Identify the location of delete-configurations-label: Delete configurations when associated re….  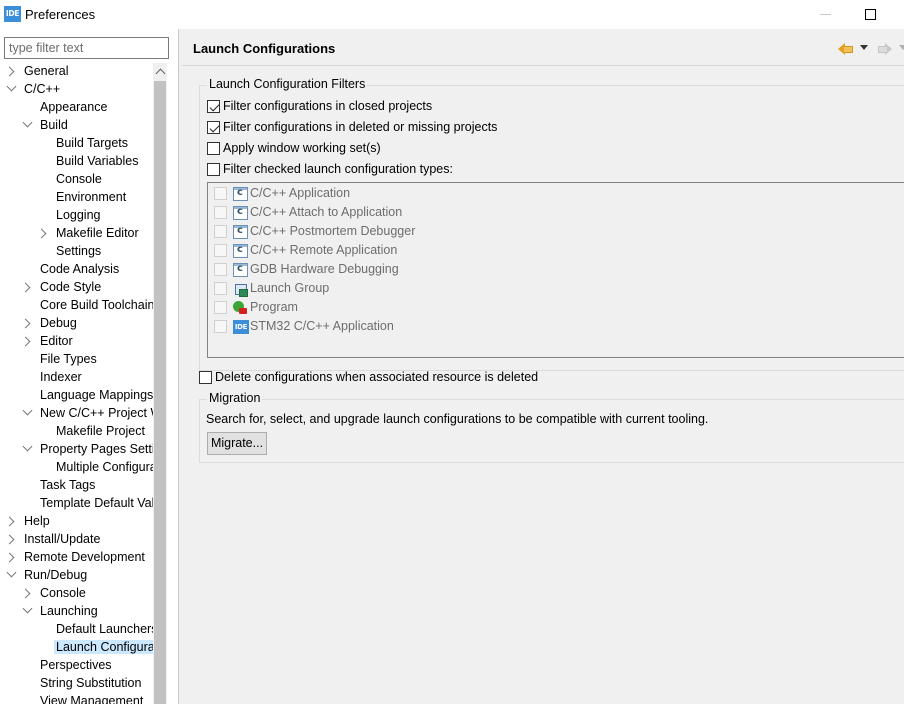
(377, 377).